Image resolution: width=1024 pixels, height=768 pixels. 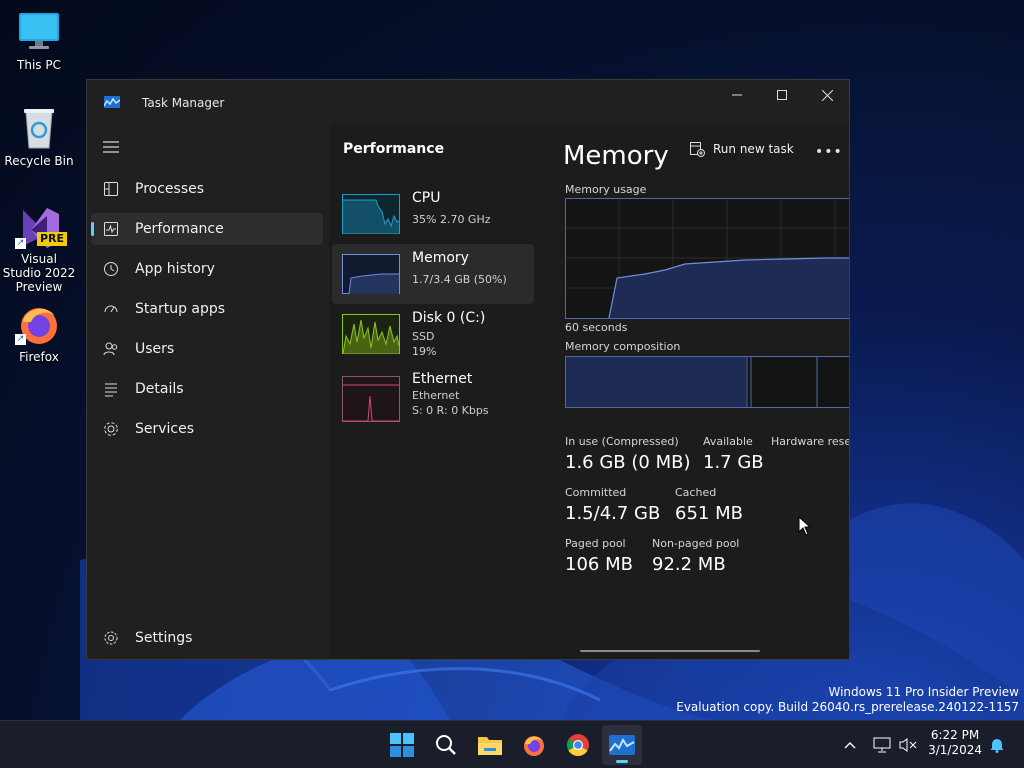 I want to click on nav-item-details: Details, so click(x=207, y=389).